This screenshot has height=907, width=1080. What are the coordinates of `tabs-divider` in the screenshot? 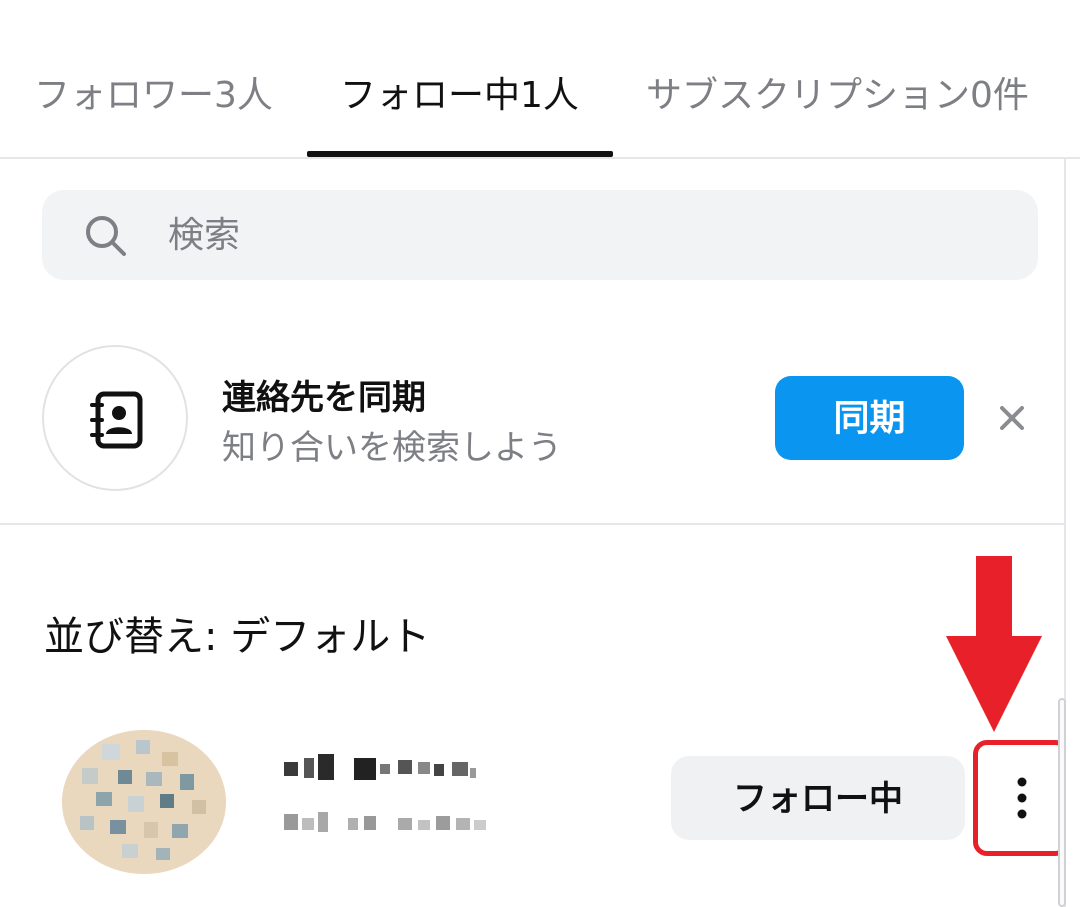 It's located at (540, 158).